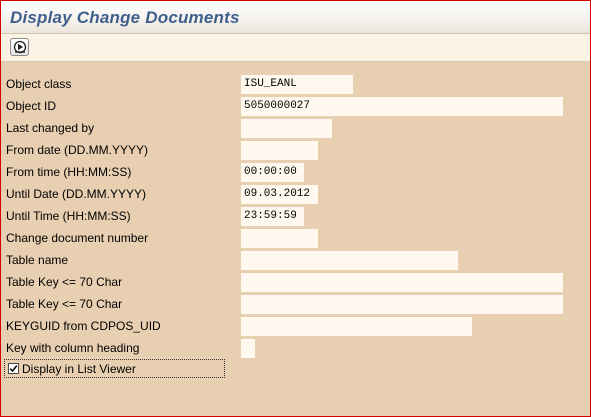 Image resolution: width=591 pixels, height=417 pixels. Describe the element at coordinates (272, 172) in the screenshot. I see `from-time-input: 00:00:00` at that location.